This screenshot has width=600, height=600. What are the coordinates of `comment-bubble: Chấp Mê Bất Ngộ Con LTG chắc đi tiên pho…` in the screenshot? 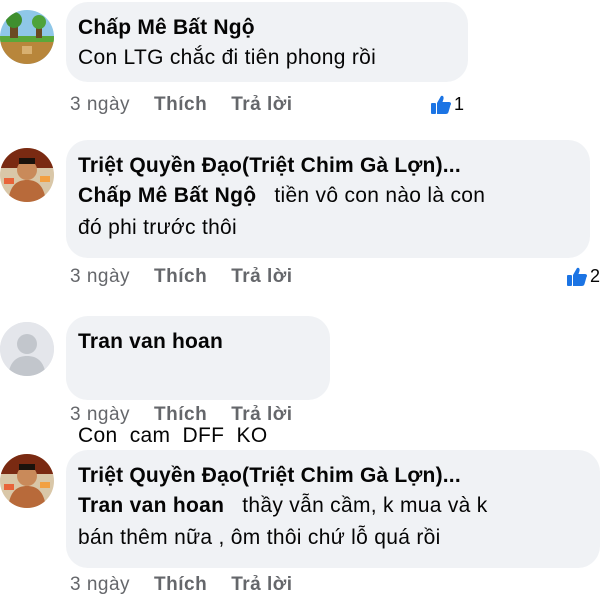 It's located at (267, 42).